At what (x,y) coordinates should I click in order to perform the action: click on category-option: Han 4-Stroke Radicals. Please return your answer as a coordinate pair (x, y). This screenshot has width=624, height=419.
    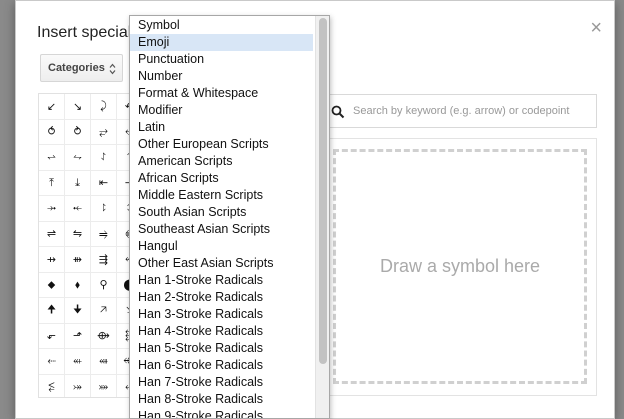
    Looking at the image, I should click on (221, 331).